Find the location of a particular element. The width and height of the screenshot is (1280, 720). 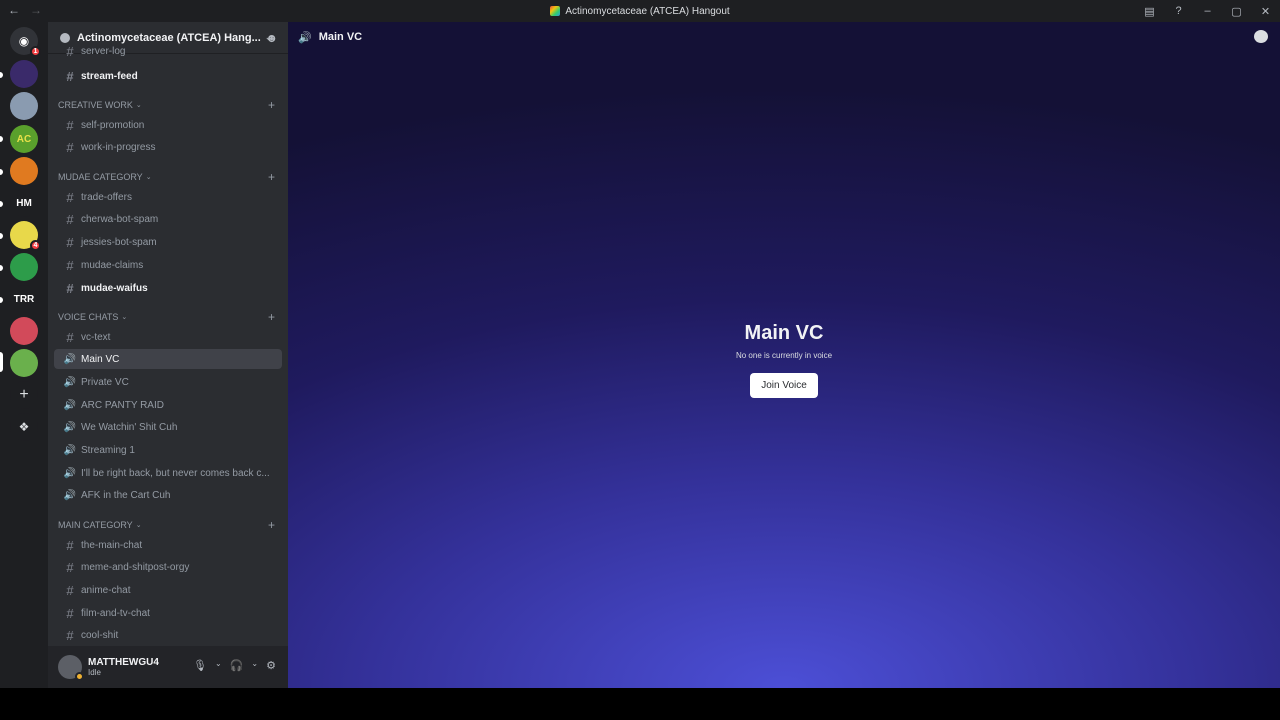

voice-channel-afk: 🔊 AFK in the Cart Cuh is located at coordinates (168, 495).